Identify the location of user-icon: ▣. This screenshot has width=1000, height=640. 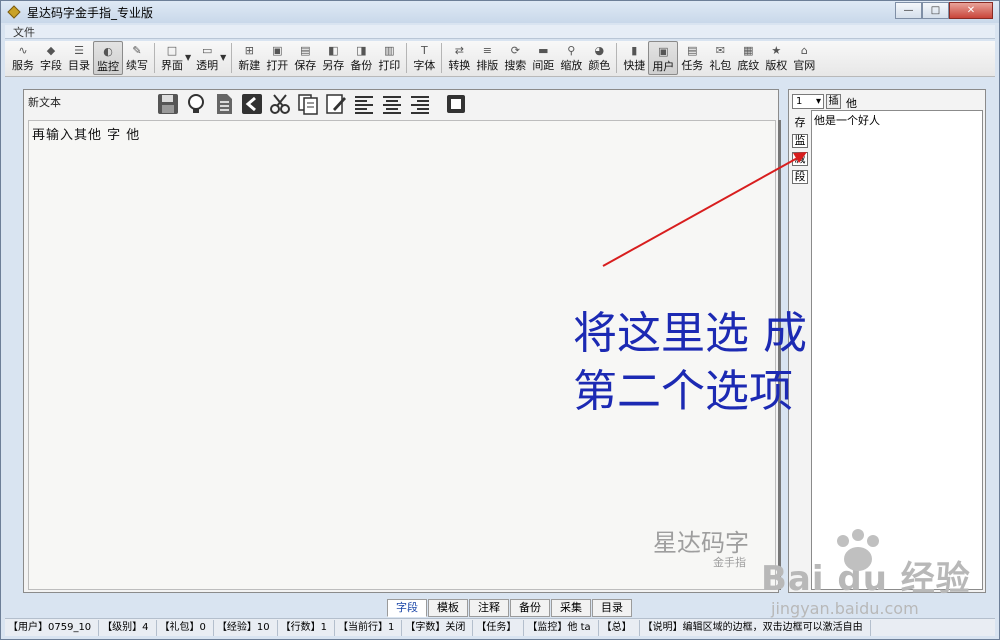
(663, 51).